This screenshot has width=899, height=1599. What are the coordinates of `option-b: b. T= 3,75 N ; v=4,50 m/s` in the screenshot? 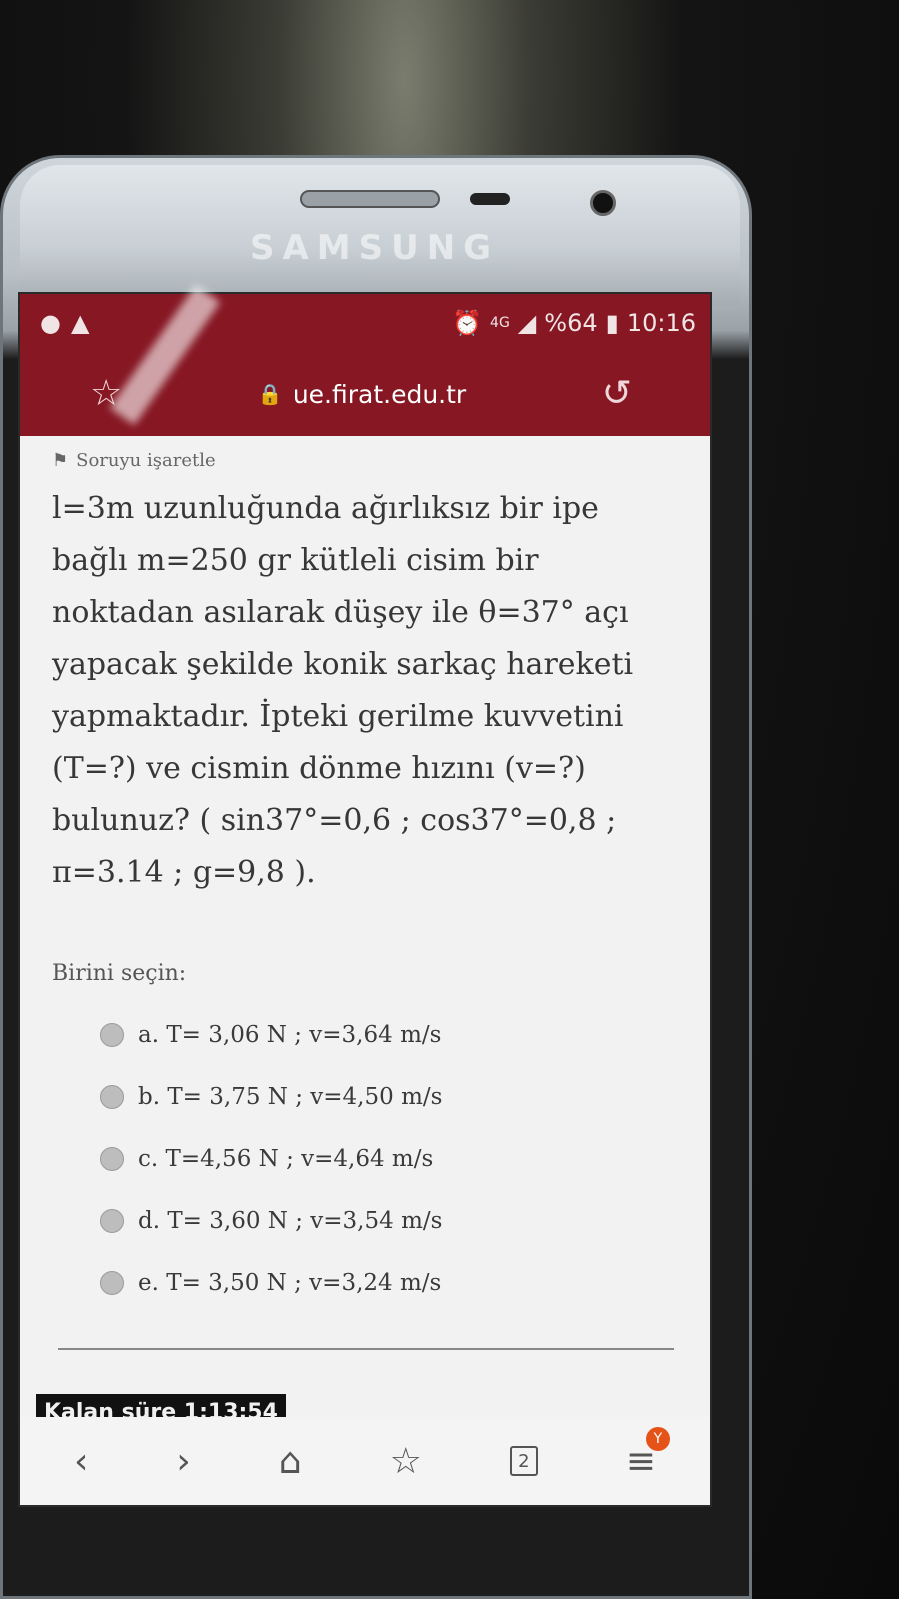 It's located at (390, 1097).